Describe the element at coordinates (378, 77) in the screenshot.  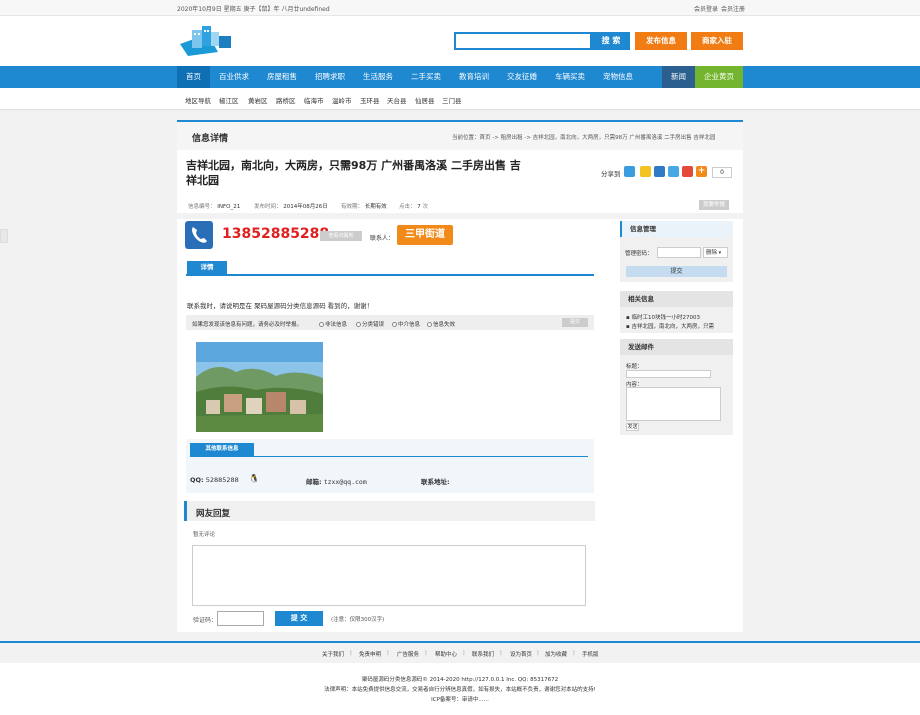
I see `nav-item-services: 生活服务` at that location.